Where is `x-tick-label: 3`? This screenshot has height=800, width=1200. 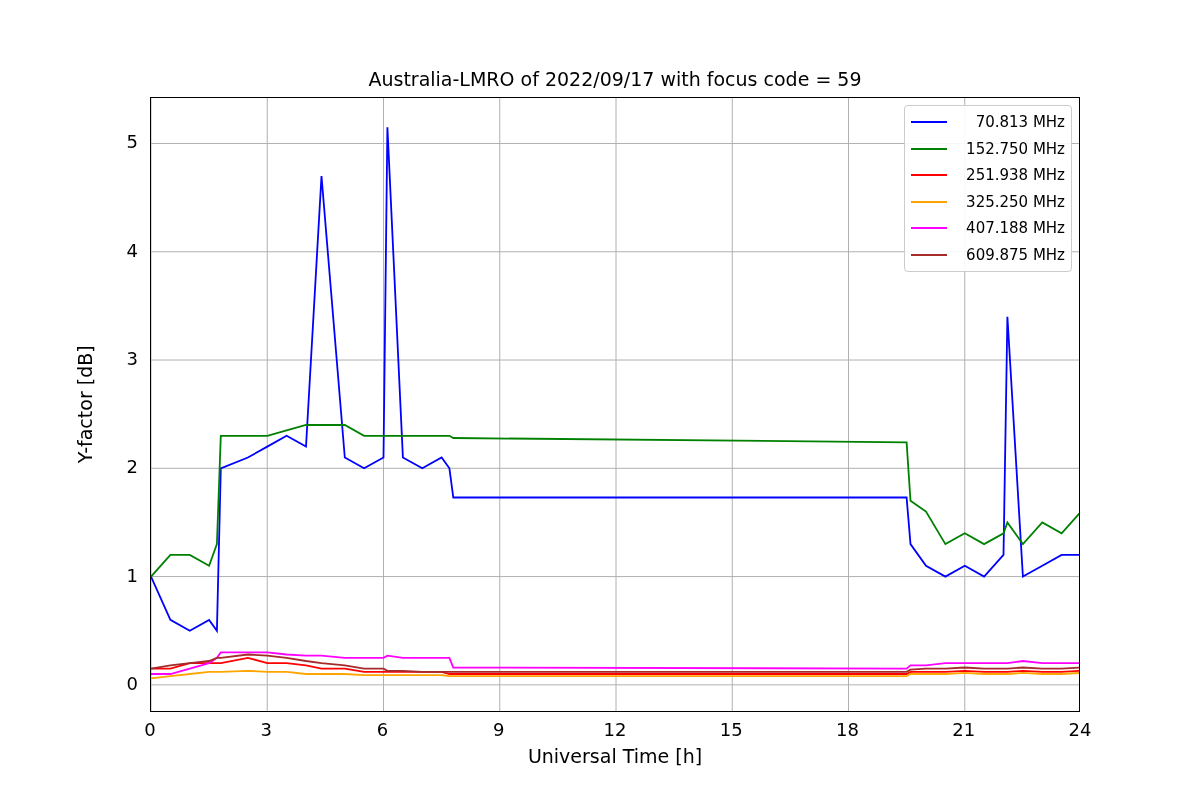
x-tick-label: 3 is located at coordinates (266, 730).